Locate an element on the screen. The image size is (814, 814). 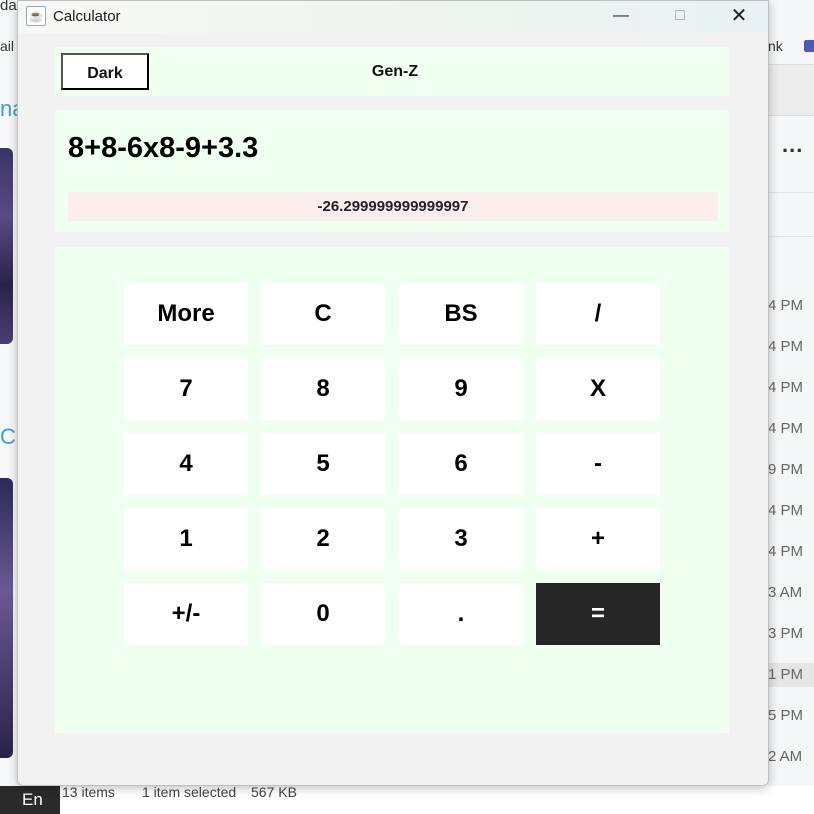
file-modified-time: 5 PM is located at coordinates (786, 715).